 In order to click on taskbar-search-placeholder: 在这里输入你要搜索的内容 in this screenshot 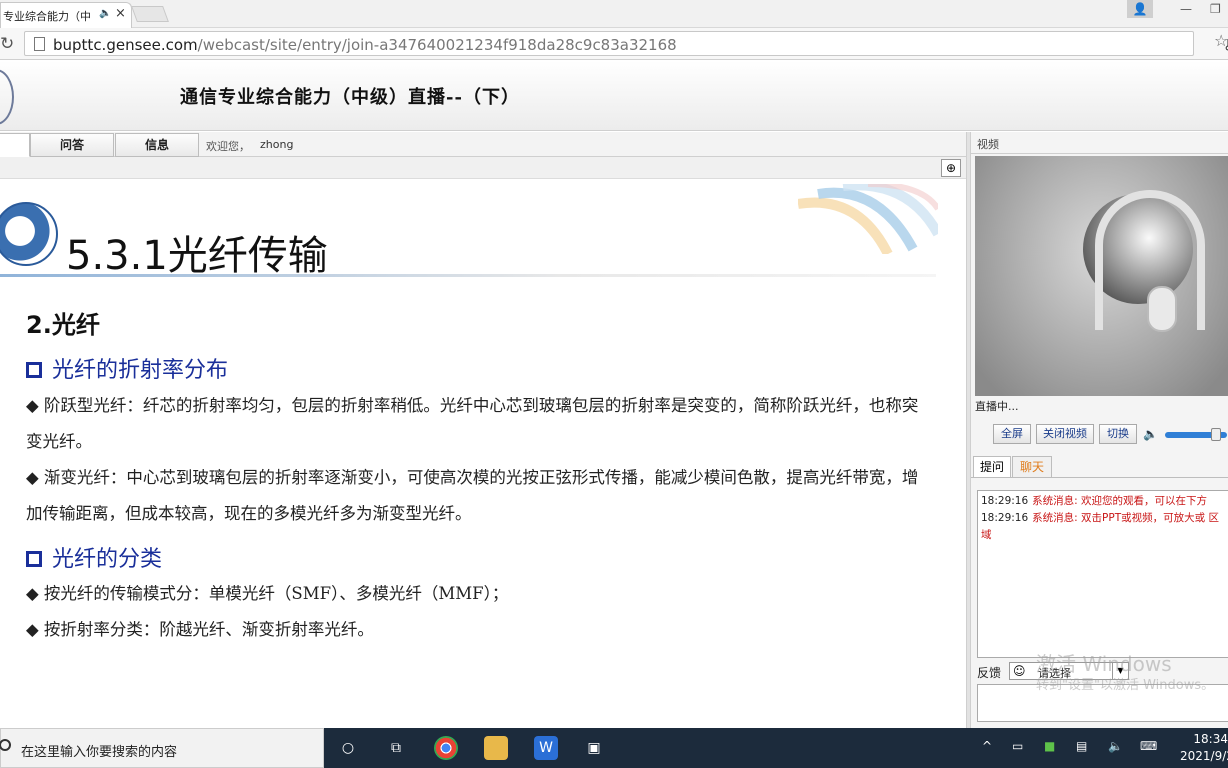, I will do `click(99, 752)`.